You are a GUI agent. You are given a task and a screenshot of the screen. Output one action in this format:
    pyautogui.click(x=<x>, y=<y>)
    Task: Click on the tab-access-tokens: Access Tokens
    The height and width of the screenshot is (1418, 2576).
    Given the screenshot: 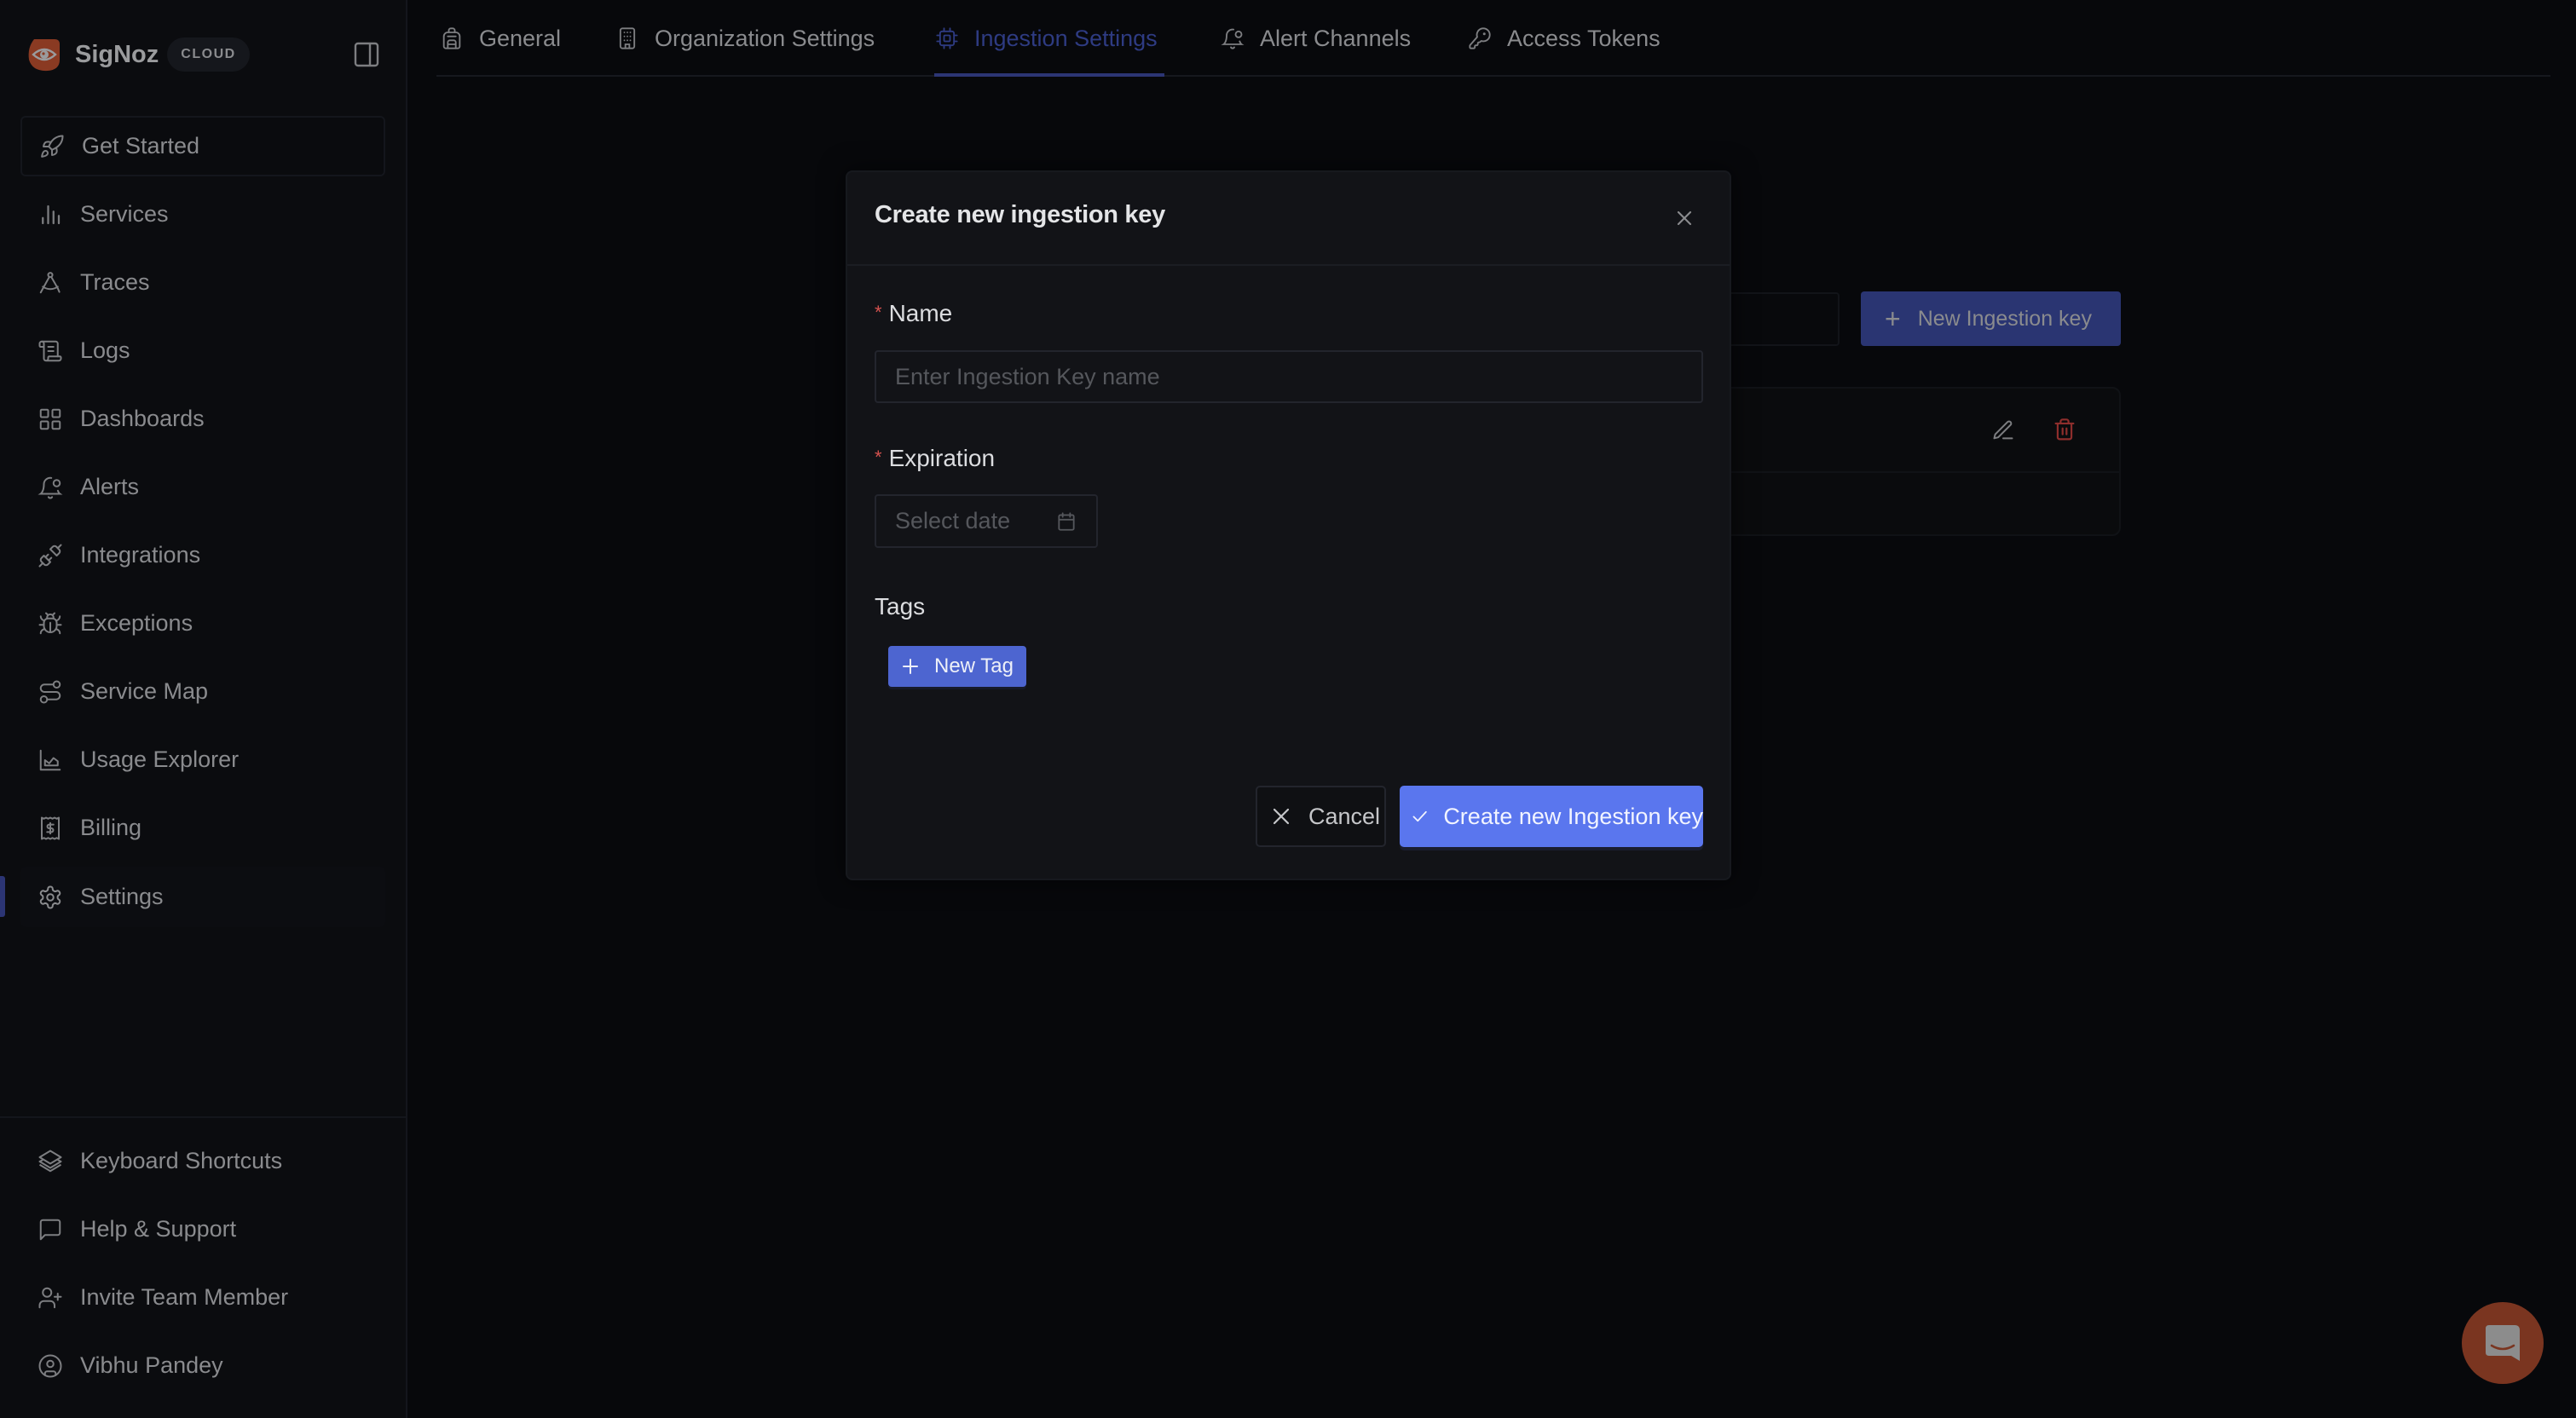 What is the action you would take?
    pyautogui.click(x=1564, y=38)
    